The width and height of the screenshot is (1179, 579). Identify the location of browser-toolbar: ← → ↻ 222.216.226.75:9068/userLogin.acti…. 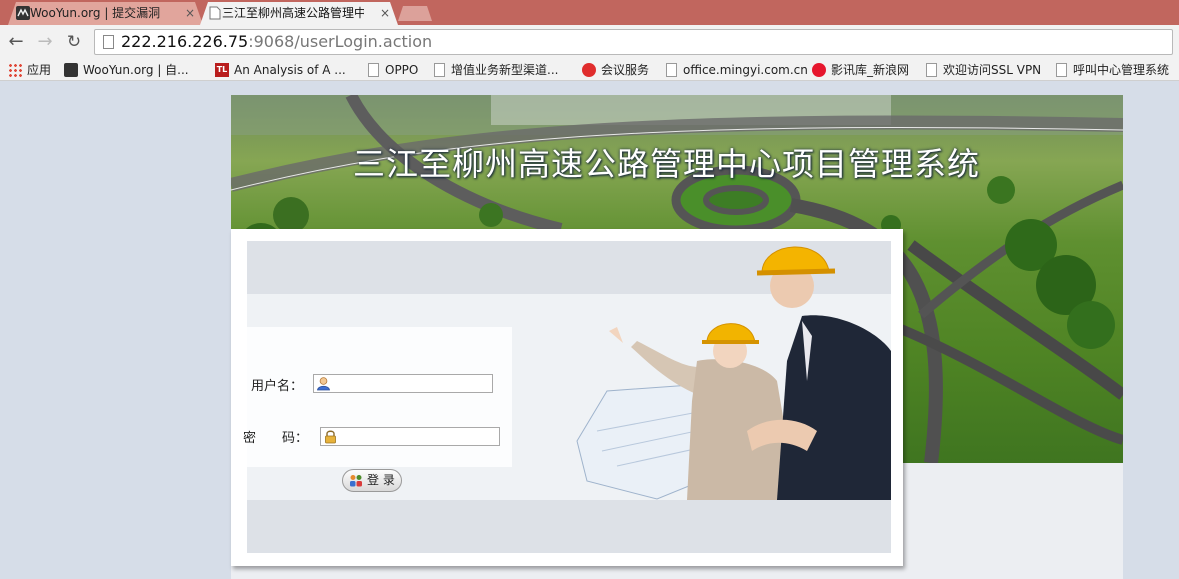
(589, 42).